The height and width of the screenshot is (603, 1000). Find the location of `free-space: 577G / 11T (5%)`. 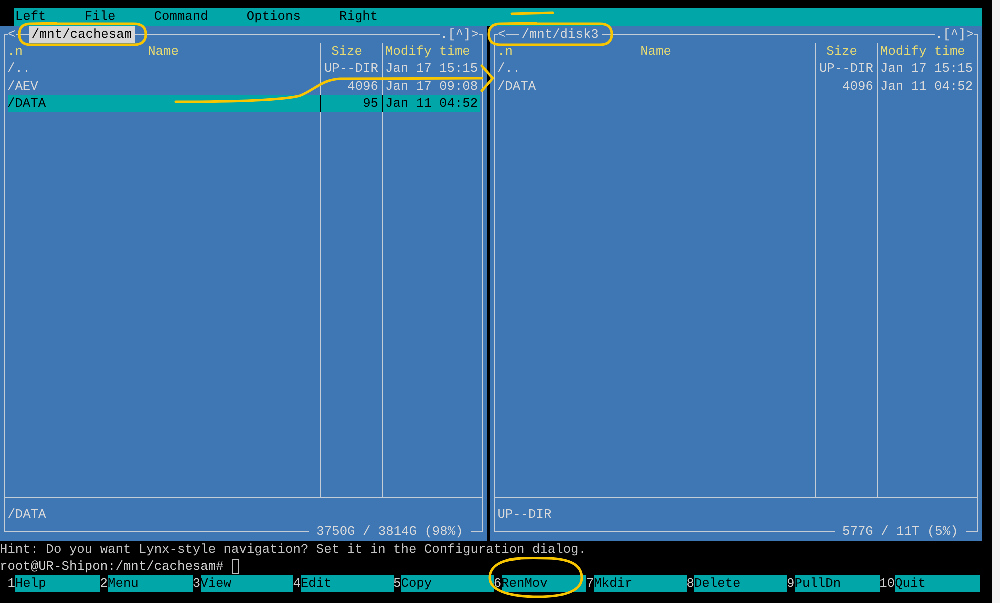

free-space: 577G / 11T (5%) is located at coordinates (900, 531).